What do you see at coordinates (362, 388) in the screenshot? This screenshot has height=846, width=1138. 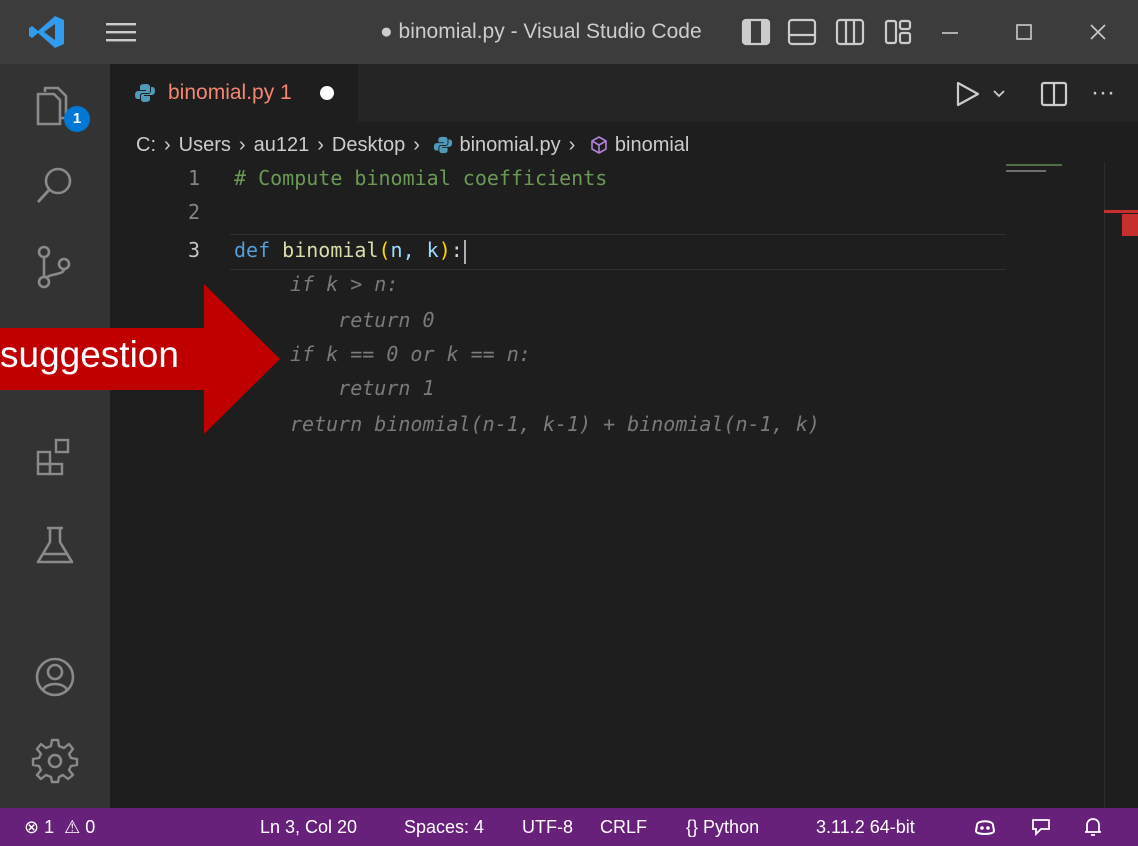 I see `suggestion-line: return 1` at bounding box center [362, 388].